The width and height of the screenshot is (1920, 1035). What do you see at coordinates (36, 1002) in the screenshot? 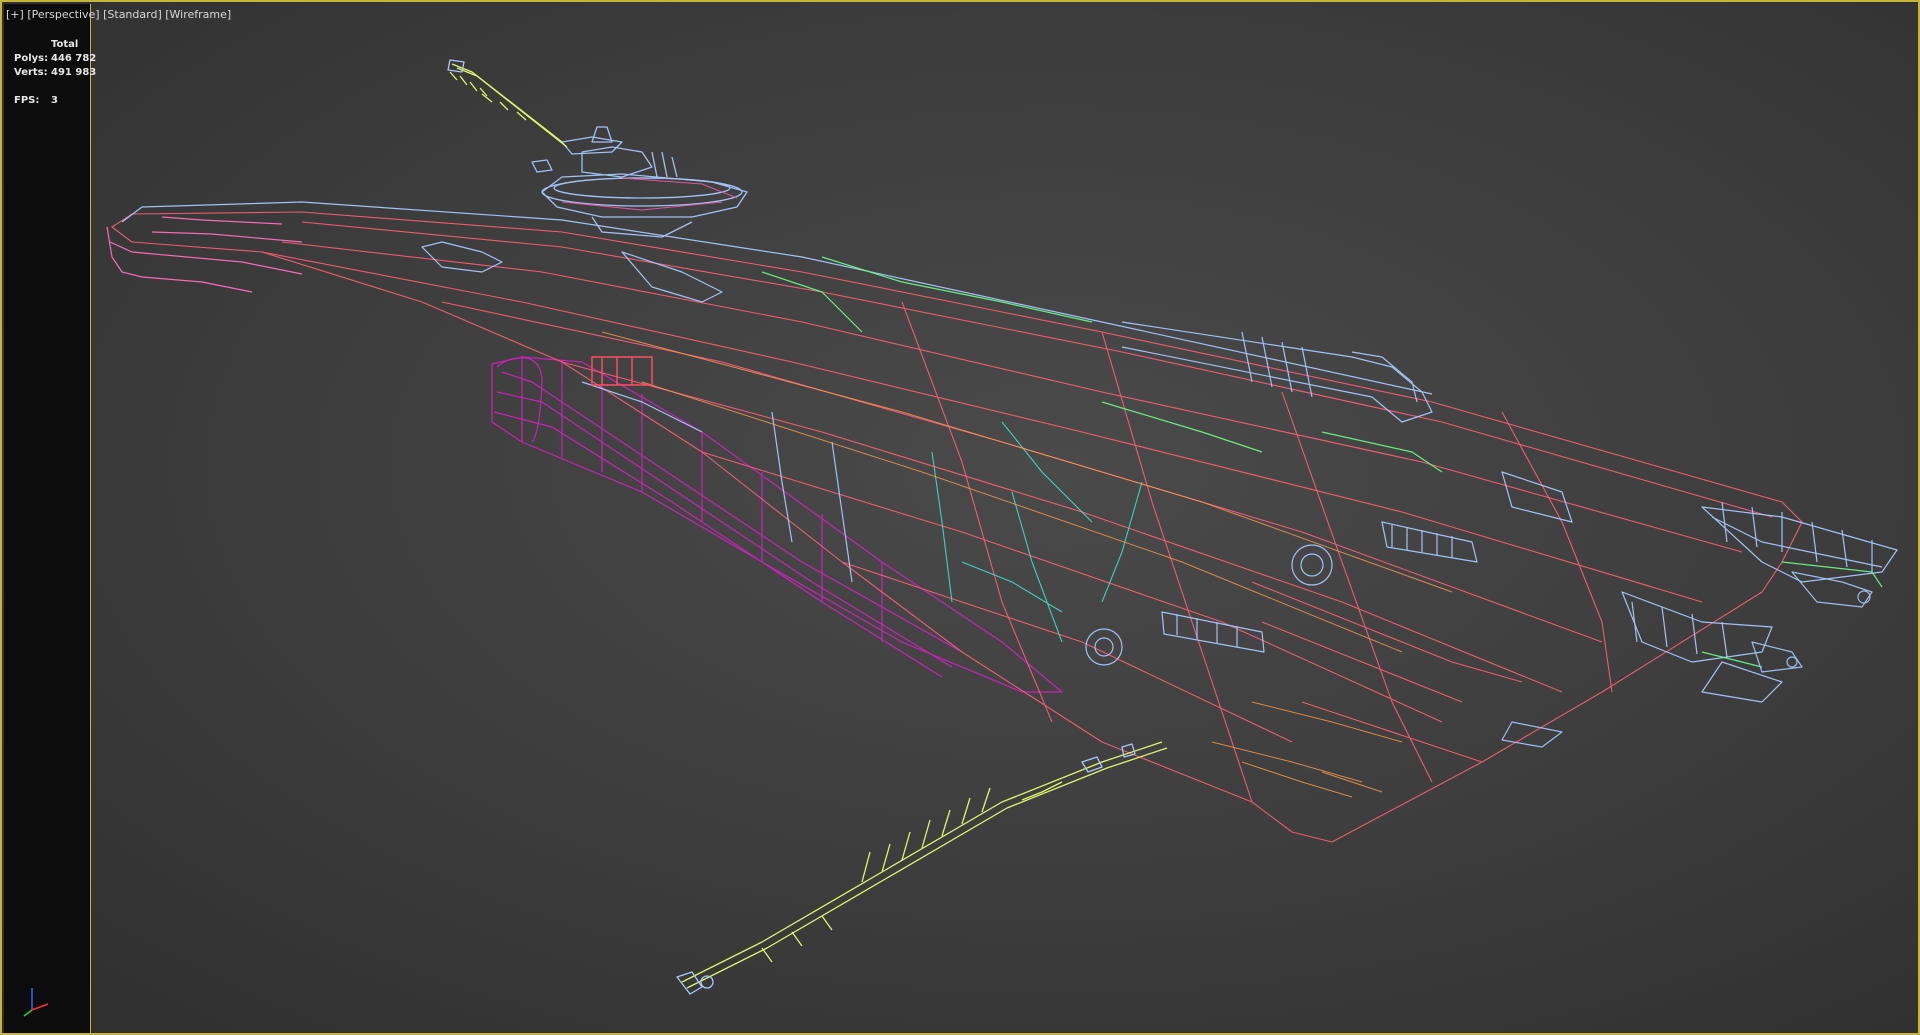
I see `axis-tripod-icon` at bounding box center [36, 1002].